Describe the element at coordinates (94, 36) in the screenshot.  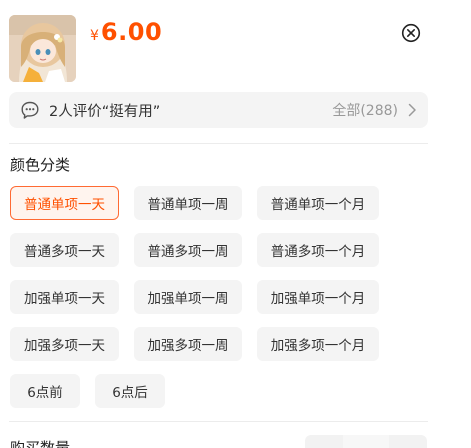
I see `currency-symbol: ¥` at that location.